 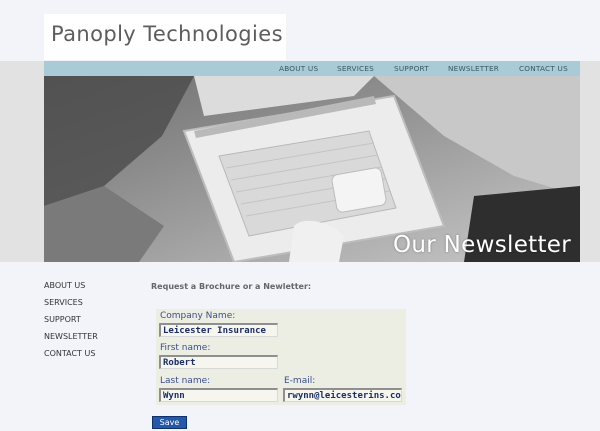 I want to click on side-nav-services: SERVICES, so click(x=63, y=302).